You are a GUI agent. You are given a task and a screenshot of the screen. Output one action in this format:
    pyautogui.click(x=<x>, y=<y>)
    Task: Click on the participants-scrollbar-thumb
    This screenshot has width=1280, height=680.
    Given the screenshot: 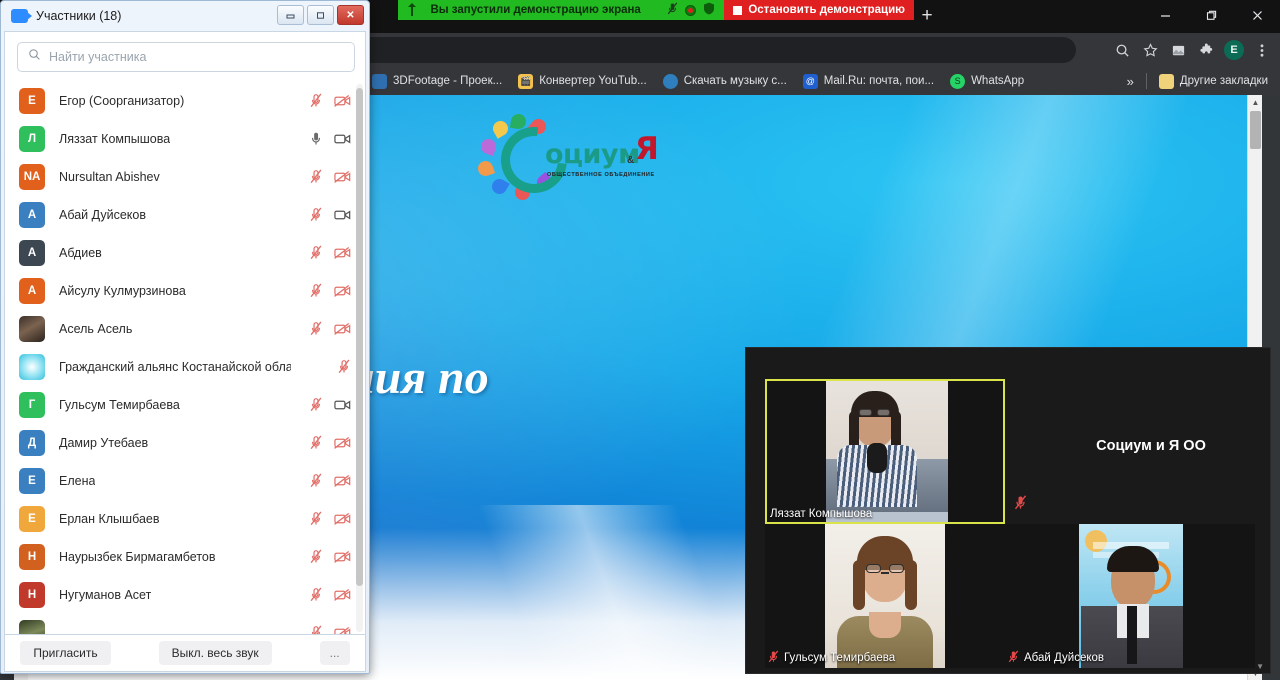 What is the action you would take?
    pyautogui.click(x=359, y=337)
    